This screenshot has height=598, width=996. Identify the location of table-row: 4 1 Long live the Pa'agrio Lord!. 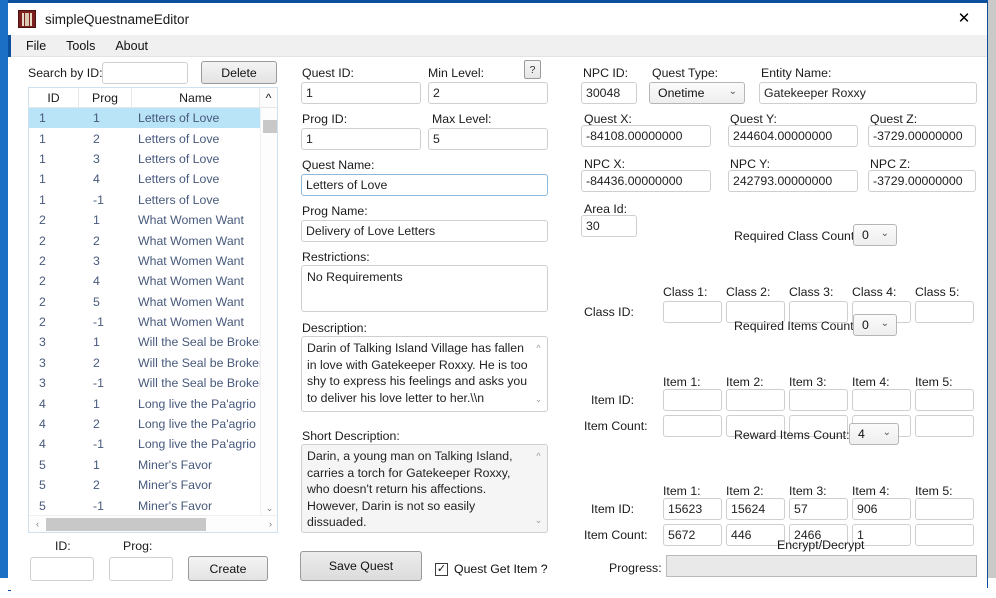
(153, 403).